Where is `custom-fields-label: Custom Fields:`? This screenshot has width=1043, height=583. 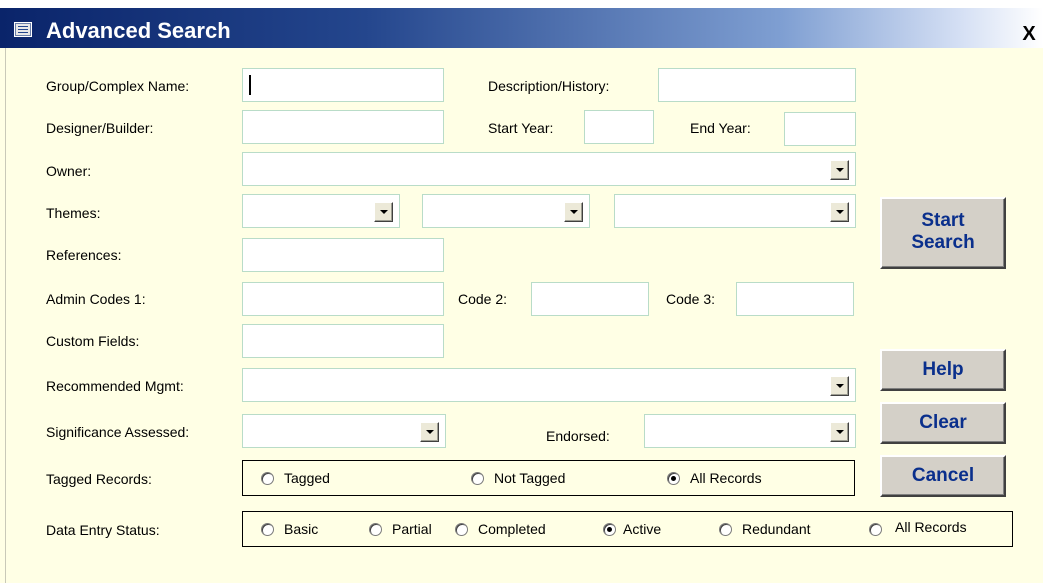
custom-fields-label: Custom Fields: is located at coordinates (93, 341).